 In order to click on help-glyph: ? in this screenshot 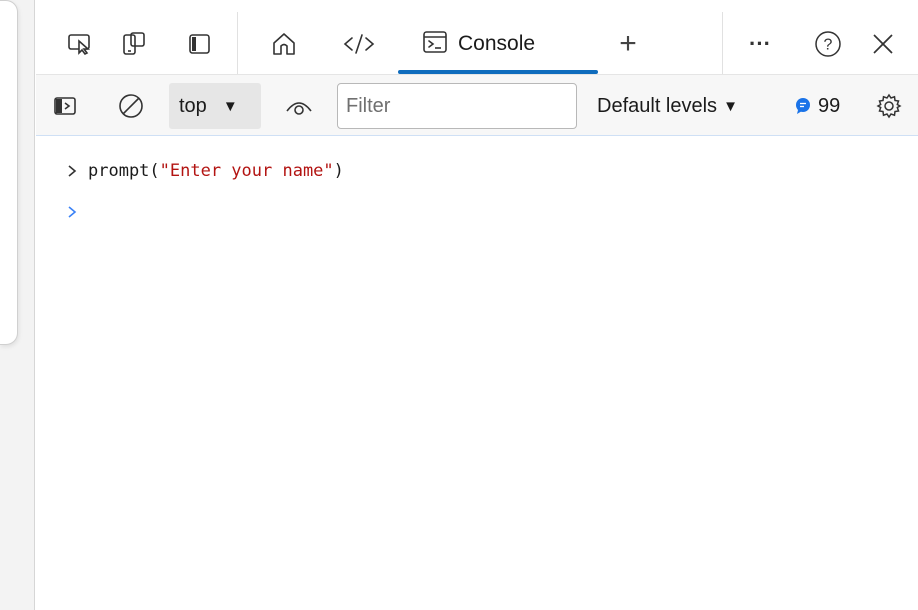, I will do `click(828, 45)`.